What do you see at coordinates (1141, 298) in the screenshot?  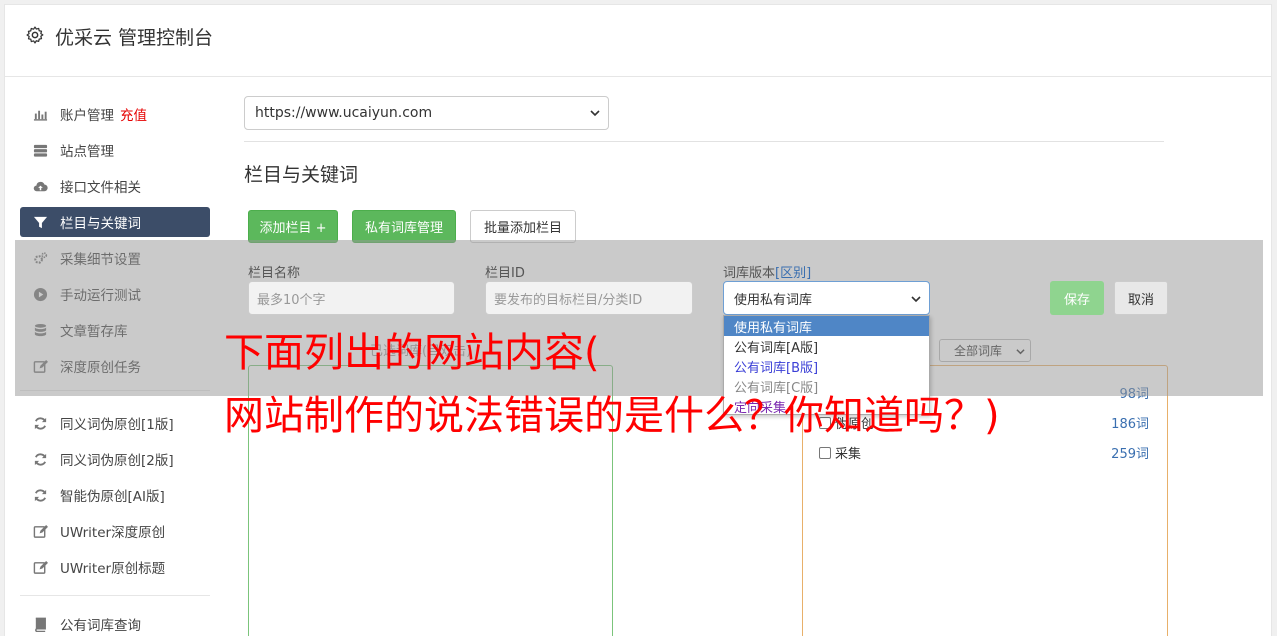 I see `cancel-button: 取消` at bounding box center [1141, 298].